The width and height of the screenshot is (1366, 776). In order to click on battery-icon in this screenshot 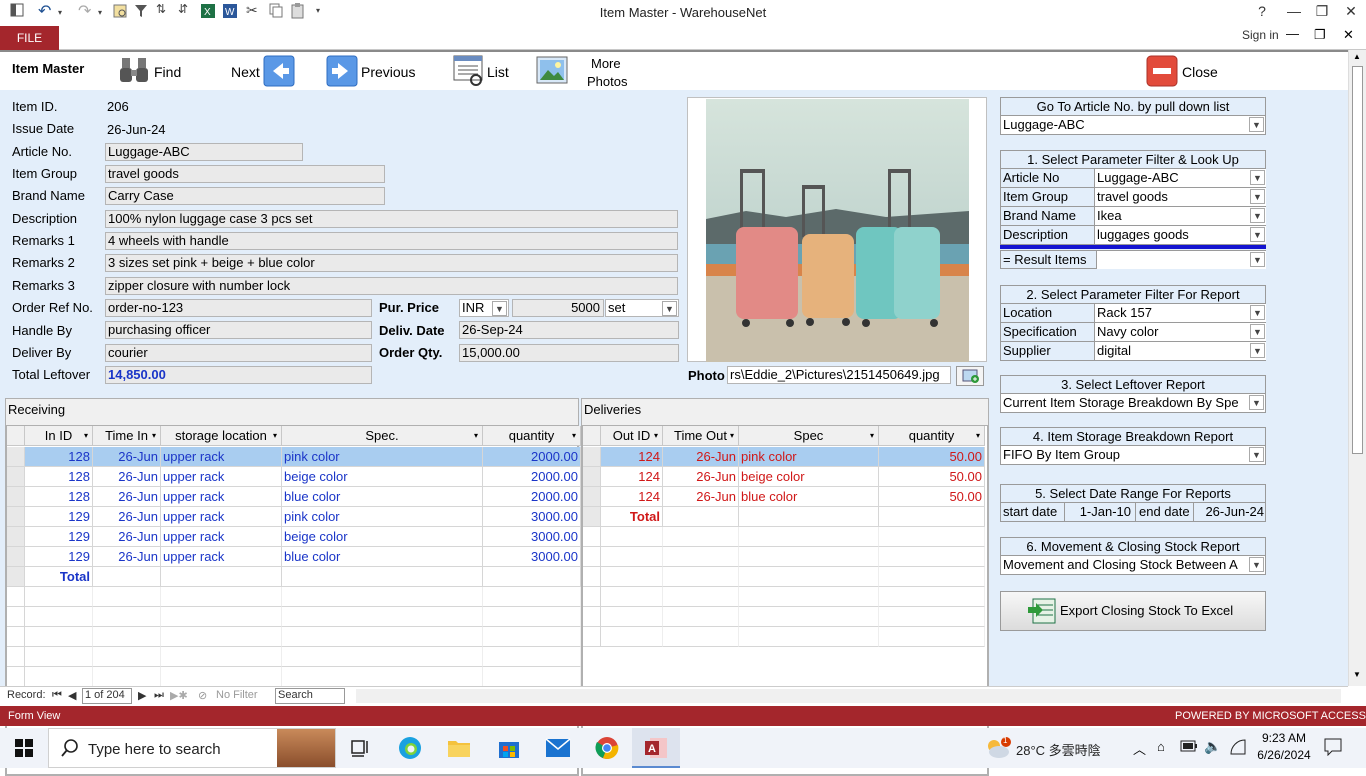, I will do `click(1189, 747)`.